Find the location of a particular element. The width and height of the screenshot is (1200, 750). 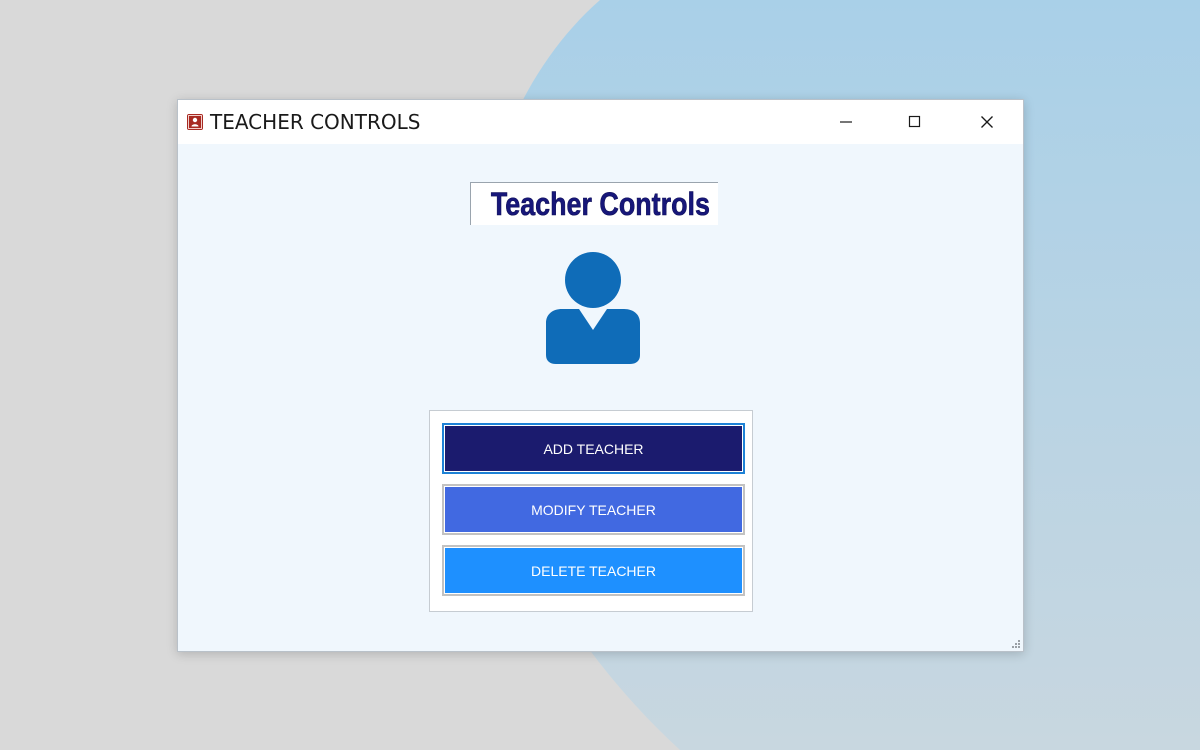

maximize-icon is located at coordinates (914, 121).